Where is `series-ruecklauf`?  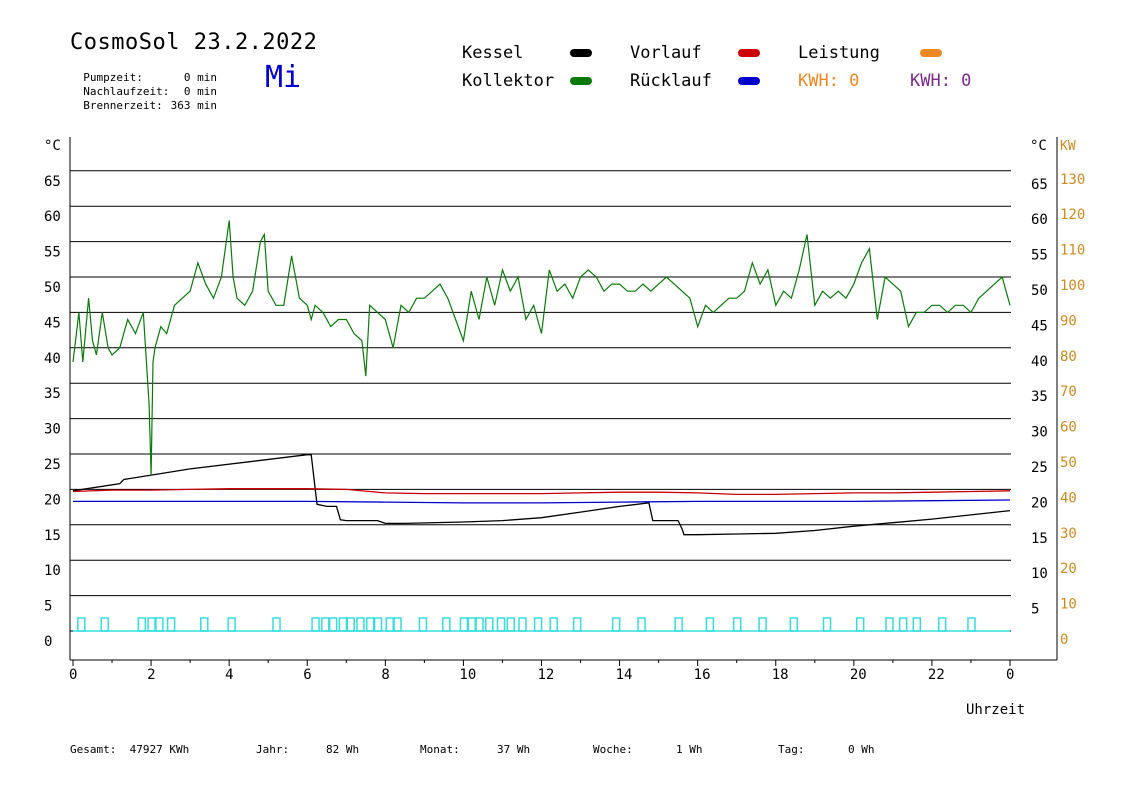
series-ruecklauf is located at coordinates (542, 501).